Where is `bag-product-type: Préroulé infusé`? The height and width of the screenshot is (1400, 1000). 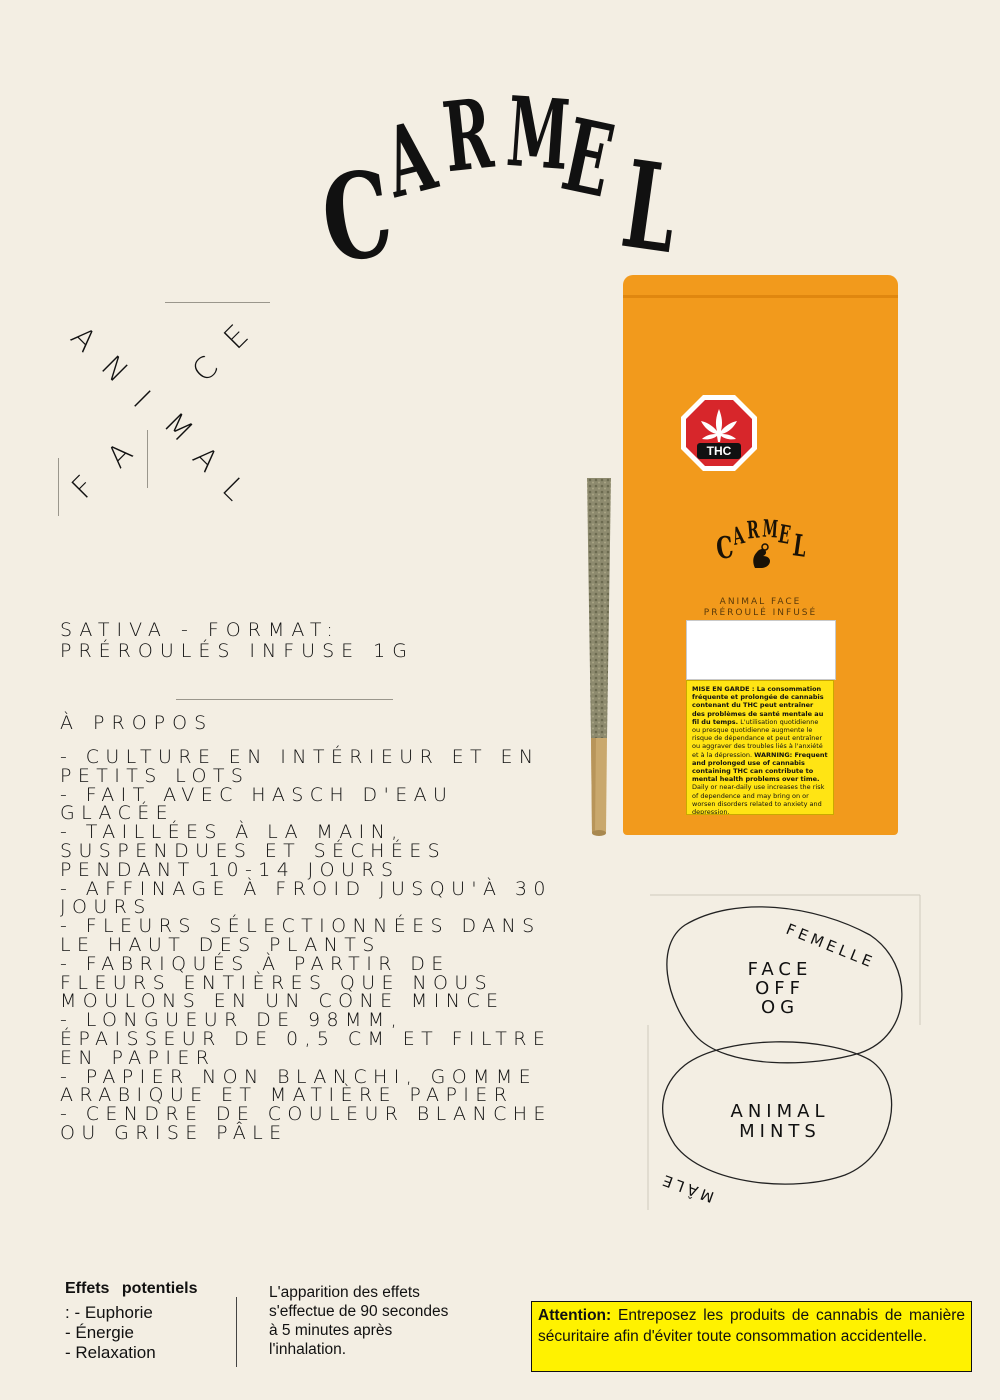 bag-product-type: Préroulé infusé is located at coordinates (760, 613).